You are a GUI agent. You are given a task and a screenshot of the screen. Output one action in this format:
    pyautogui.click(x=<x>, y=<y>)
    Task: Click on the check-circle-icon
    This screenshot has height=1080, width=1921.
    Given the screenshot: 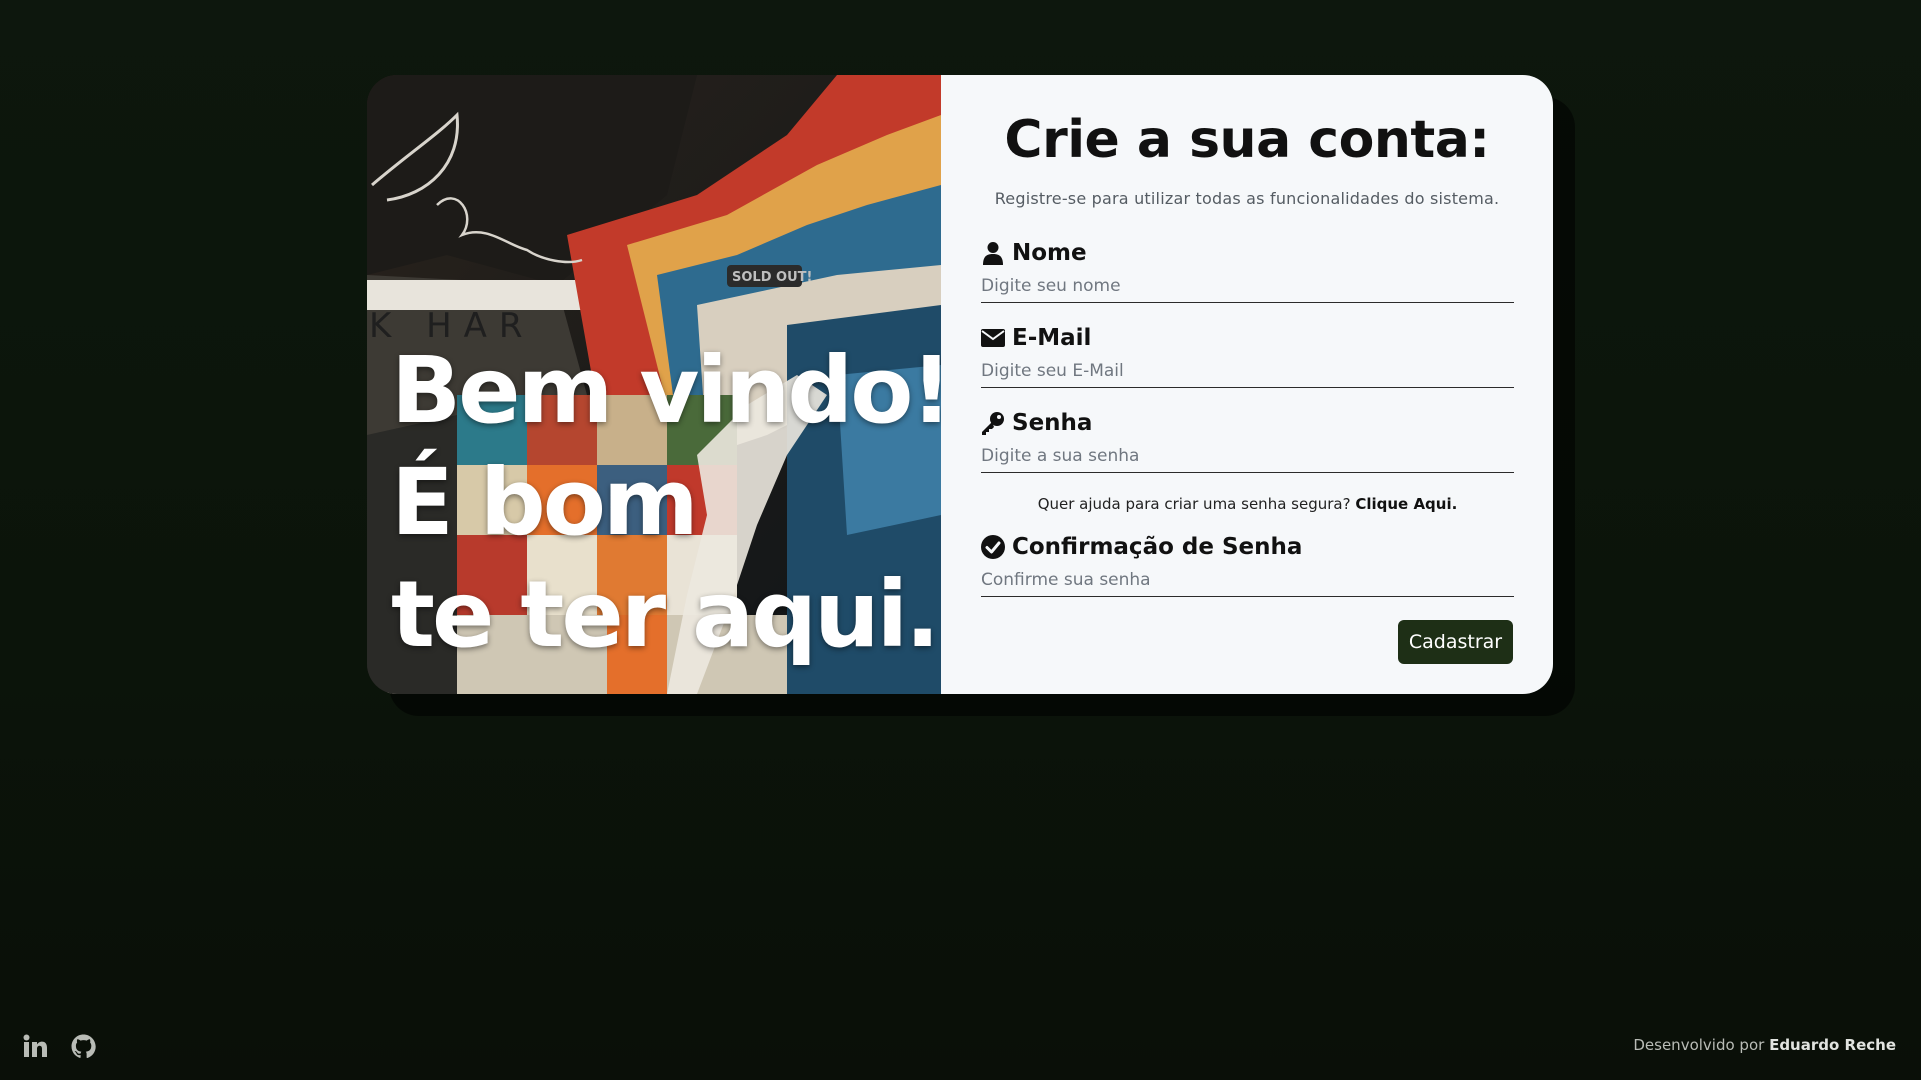 What is the action you would take?
    pyautogui.click(x=993, y=547)
    